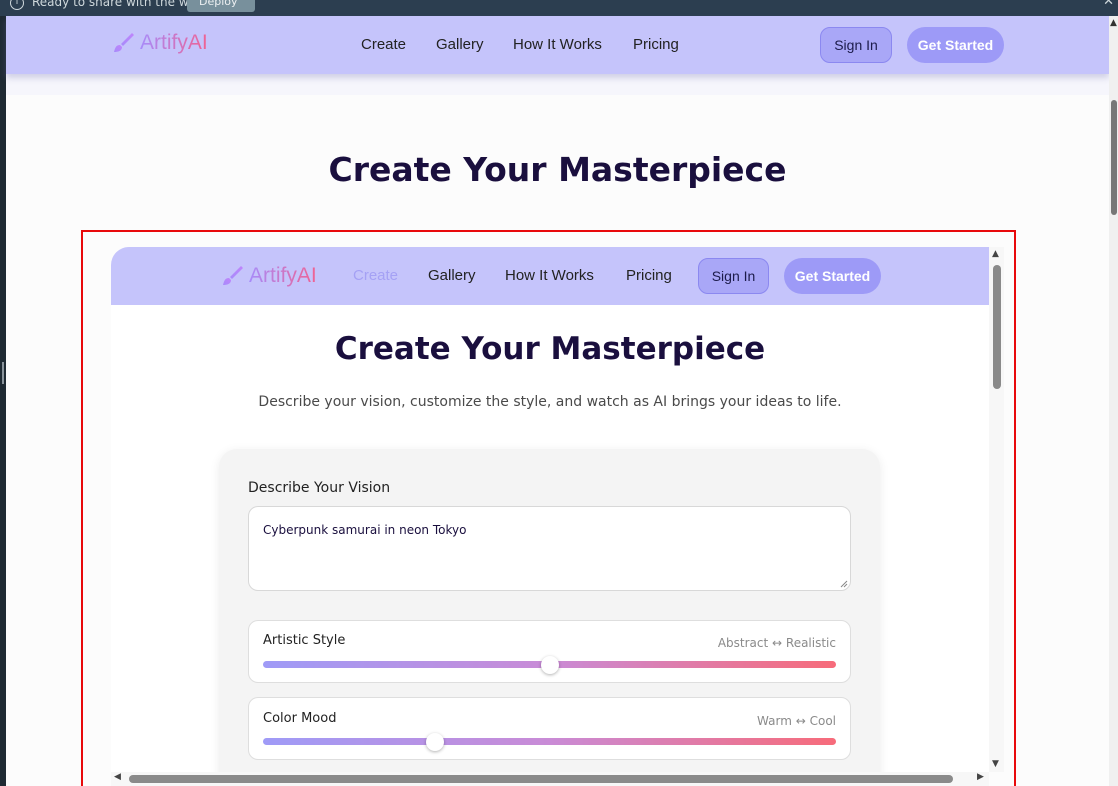 This screenshot has width=1118, height=786. What do you see at coordinates (460, 44) in the screenshot?
I see `nav-link-gallery: Gallery` at bounding box center [460, 44].